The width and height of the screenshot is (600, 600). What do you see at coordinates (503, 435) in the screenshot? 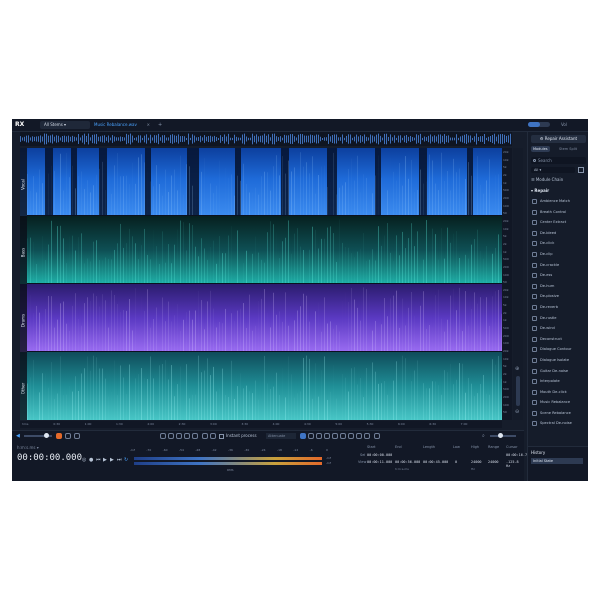
I see `horizontal-zoom-slider` at bounding box center [503, 435].